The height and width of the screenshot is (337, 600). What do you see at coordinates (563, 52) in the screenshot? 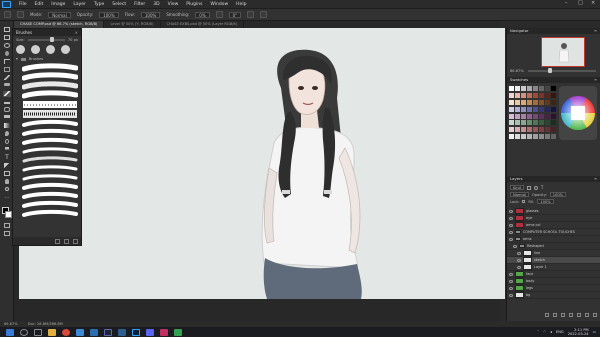
I see `navigator-thumbnail` at bounding box center [563, 52].